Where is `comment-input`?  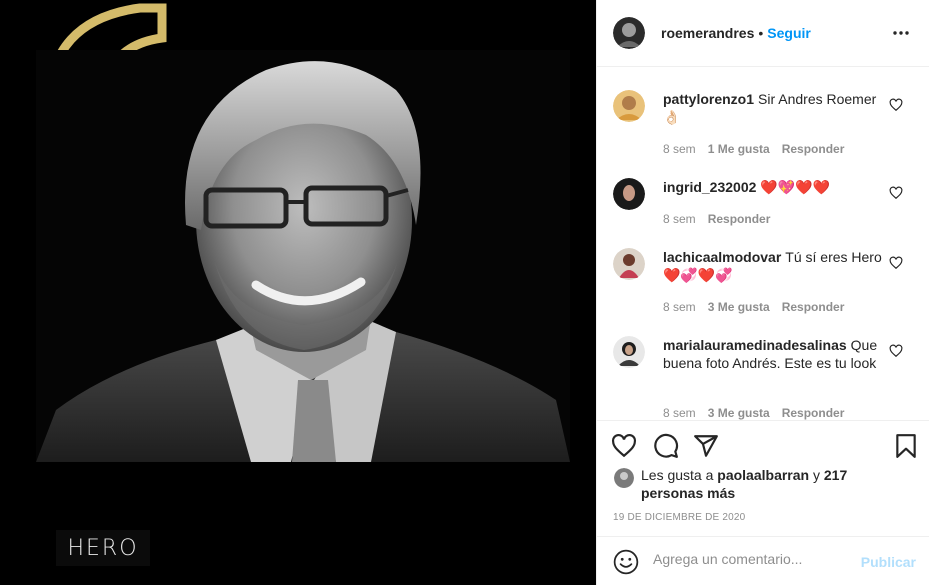 comment-input is located at coordinates (753, 559).